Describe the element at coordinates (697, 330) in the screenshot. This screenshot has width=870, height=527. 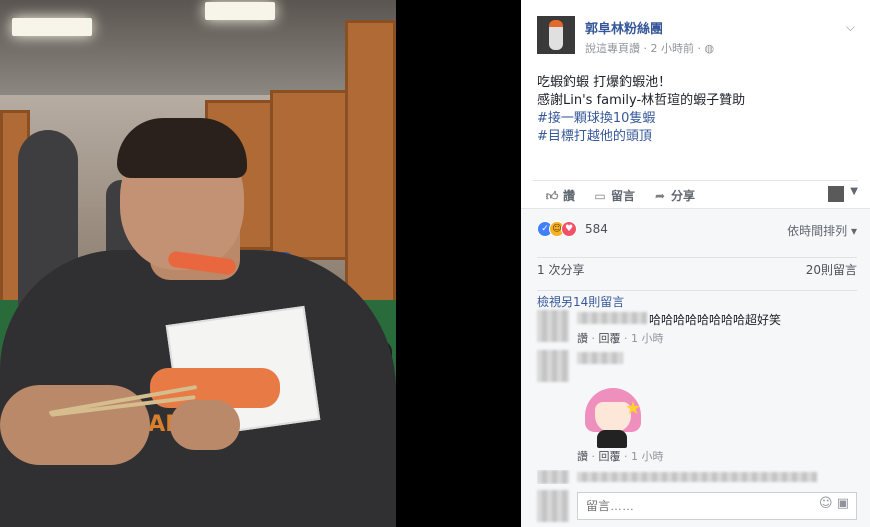
I see `comment-item: 哈哈哈哈哈哈哈哈超好笑 讚 · 回覆 · 1 小時` at that location.